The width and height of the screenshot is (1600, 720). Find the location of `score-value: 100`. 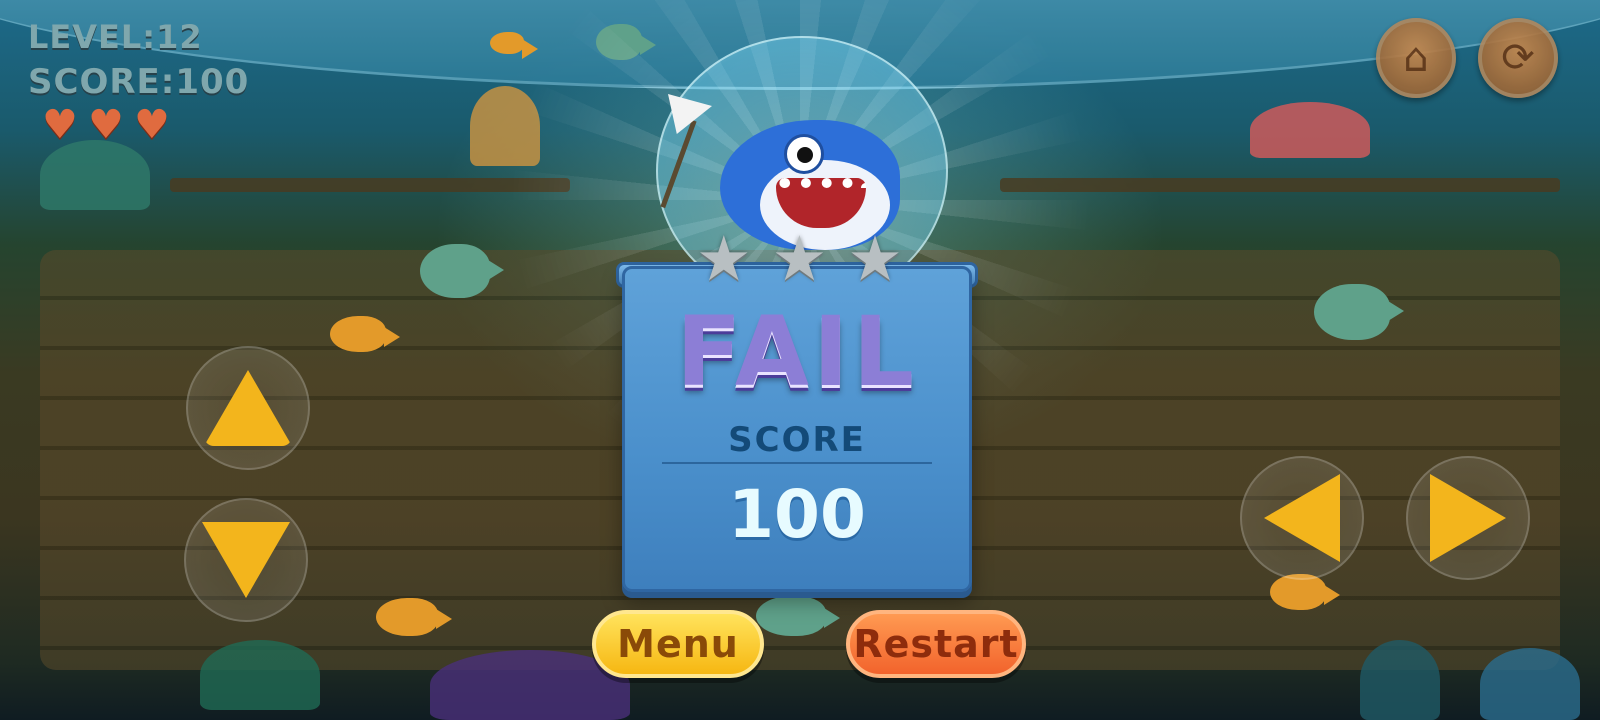

score-value: 100 is located at coordinates (797, 514).